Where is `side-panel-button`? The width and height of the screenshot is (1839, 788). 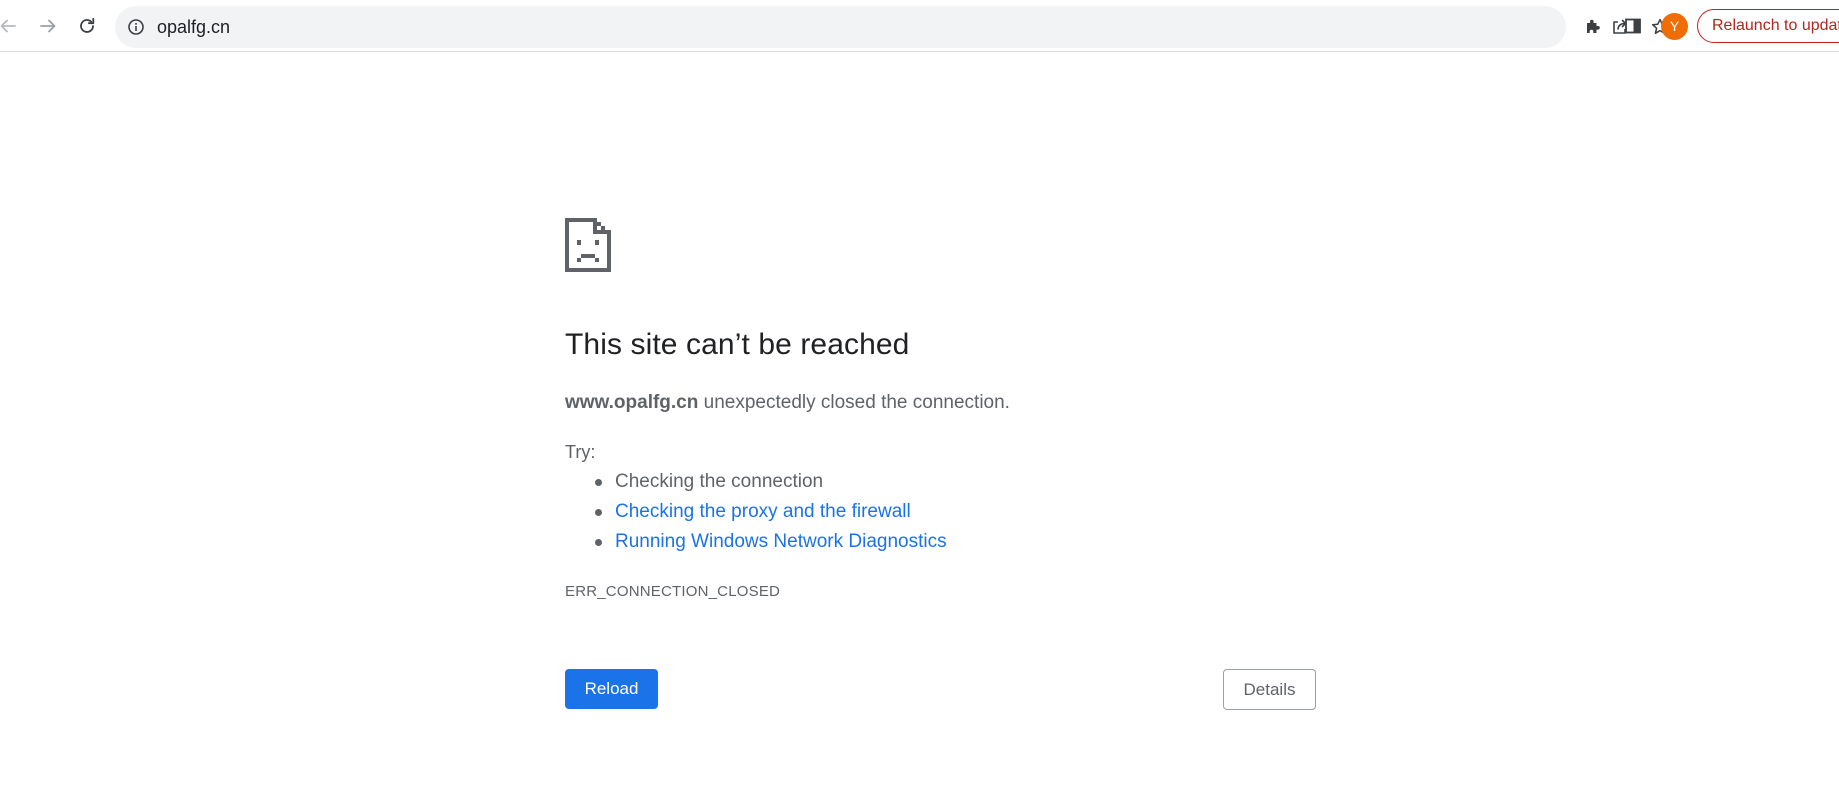 side-panel-button is located at coordinates (1633, 26).